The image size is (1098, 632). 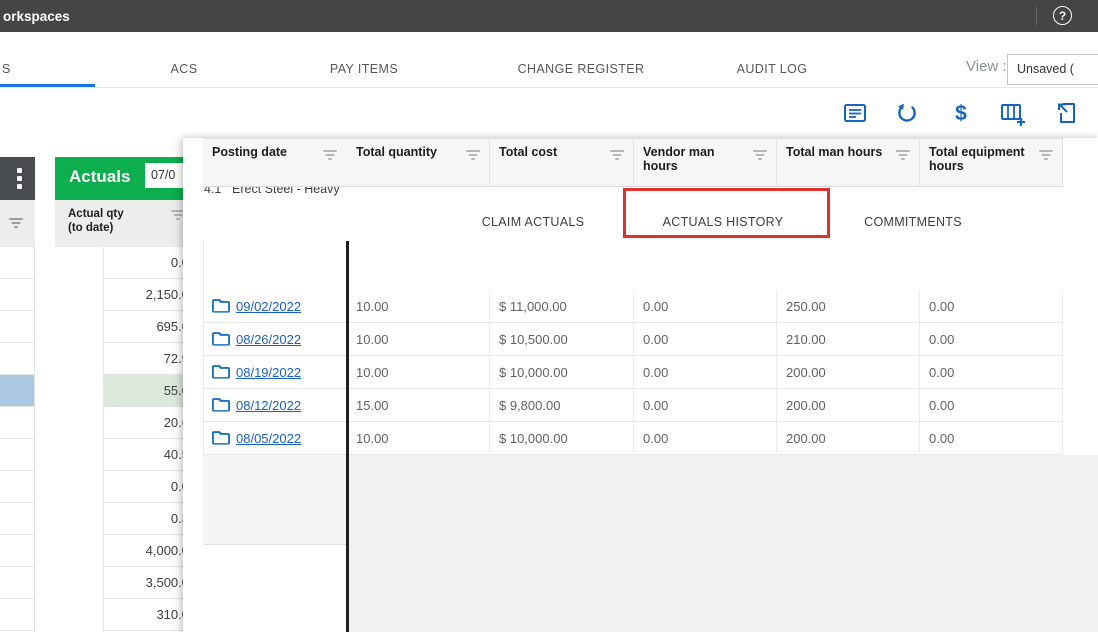 I want to click on table-row: 08/19/2022 10.00 $ 10,000.00 0.00 200.00 0.00, so click(x=633, y=372).